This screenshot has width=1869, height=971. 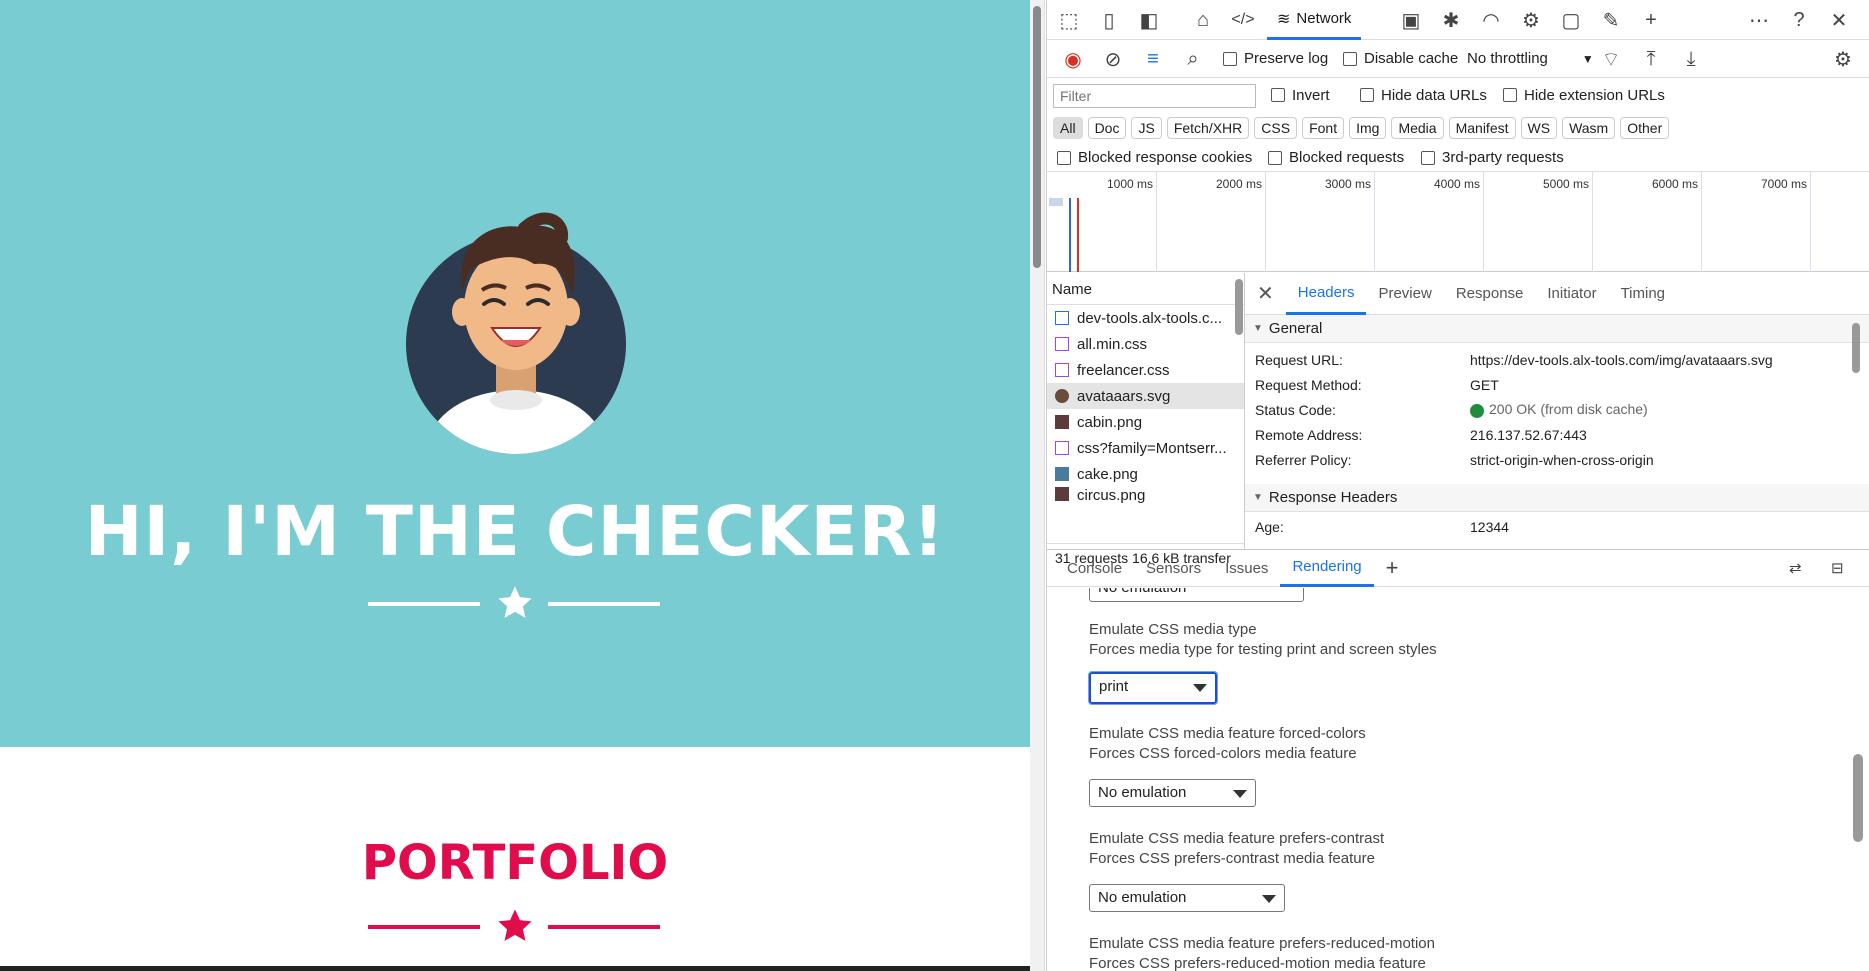 What do you see at coordinates (1145, 495) in the screenshot?
I see `request-row: circus.png` at bounding box center [1145, 495].